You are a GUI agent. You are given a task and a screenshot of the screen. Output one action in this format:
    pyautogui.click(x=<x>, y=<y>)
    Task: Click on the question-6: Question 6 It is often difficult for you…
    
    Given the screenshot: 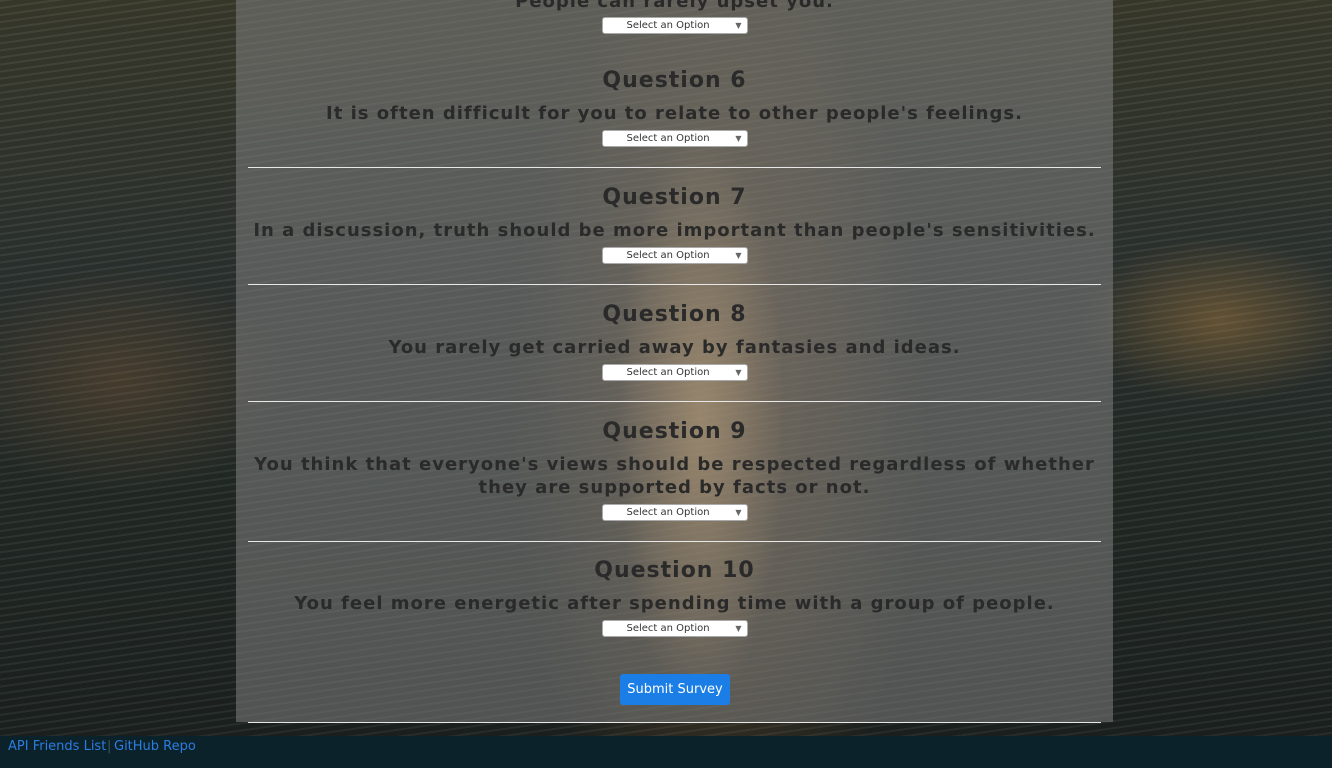 What is the action you would take?
    pyautogui.click(x=674, y=107)
    